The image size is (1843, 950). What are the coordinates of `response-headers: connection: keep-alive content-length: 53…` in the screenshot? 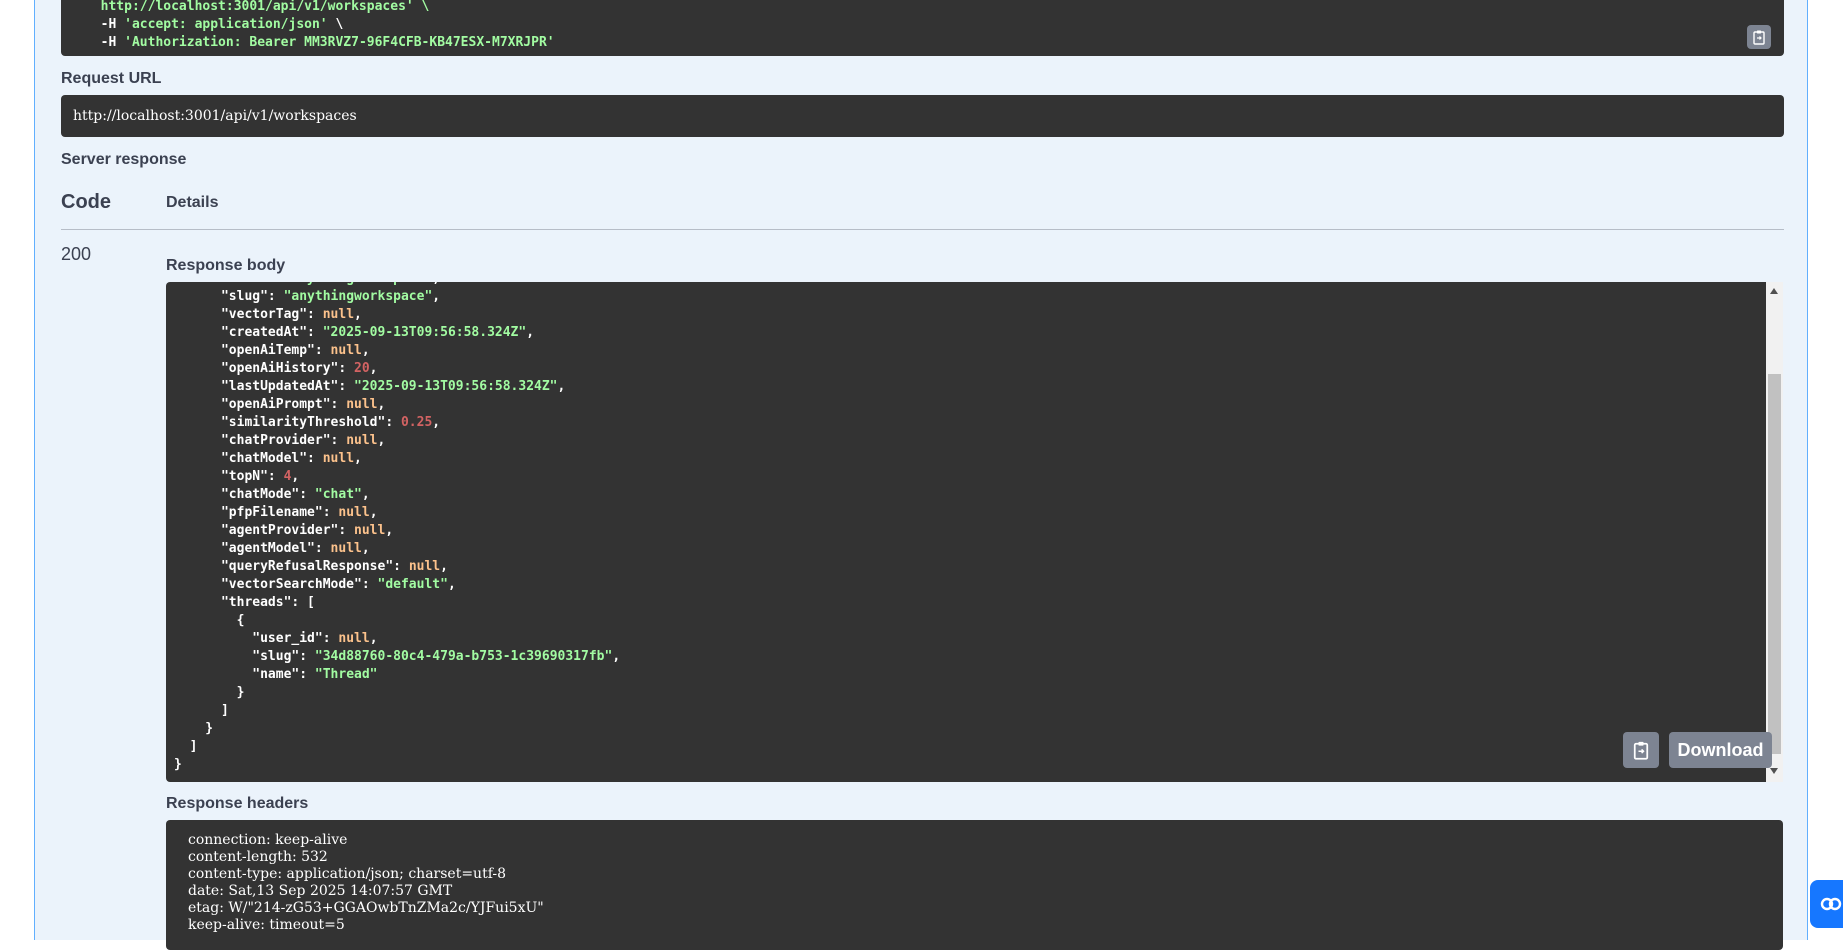 It's located at (974, 885).